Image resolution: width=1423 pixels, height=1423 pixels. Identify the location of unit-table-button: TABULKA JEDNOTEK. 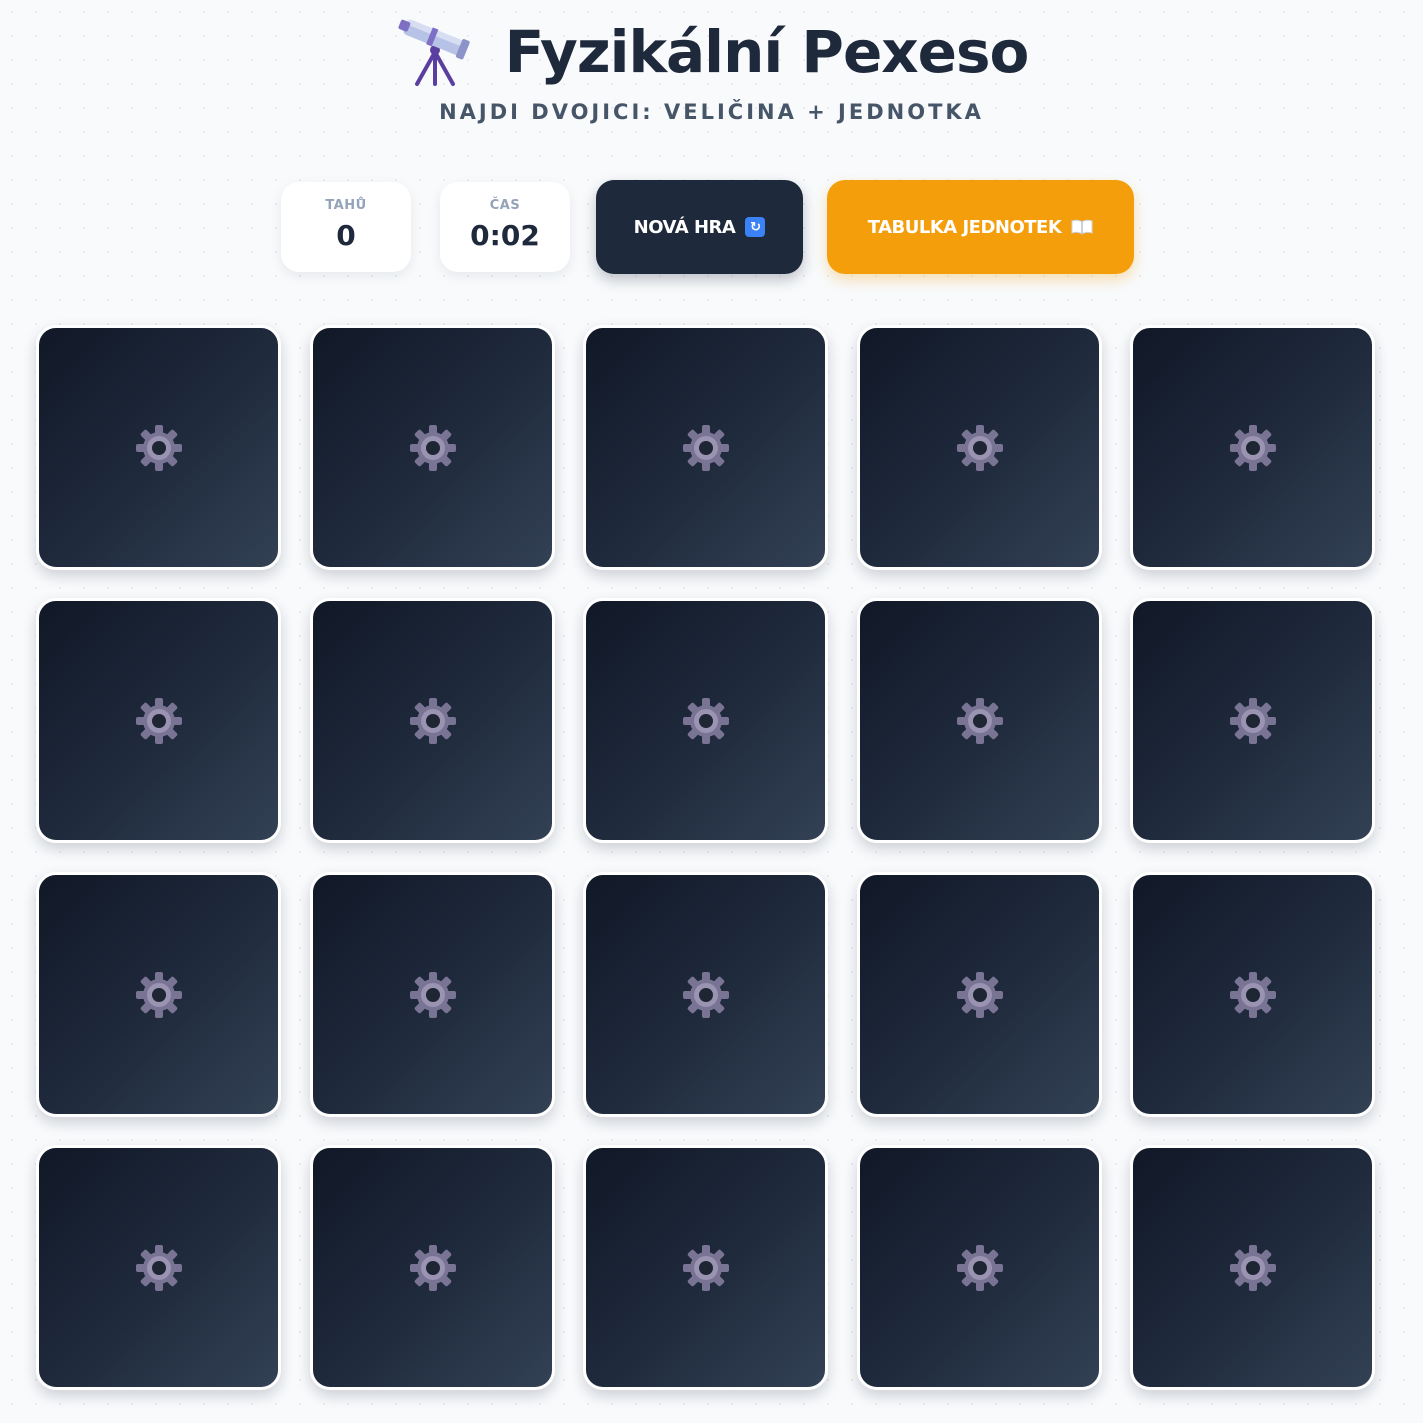
(980, 227).